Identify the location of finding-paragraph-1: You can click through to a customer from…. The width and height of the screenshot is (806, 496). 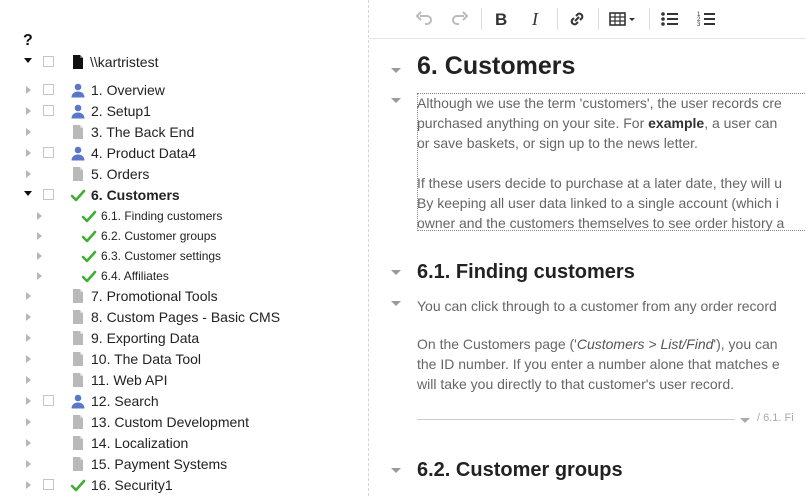
(597, 306).